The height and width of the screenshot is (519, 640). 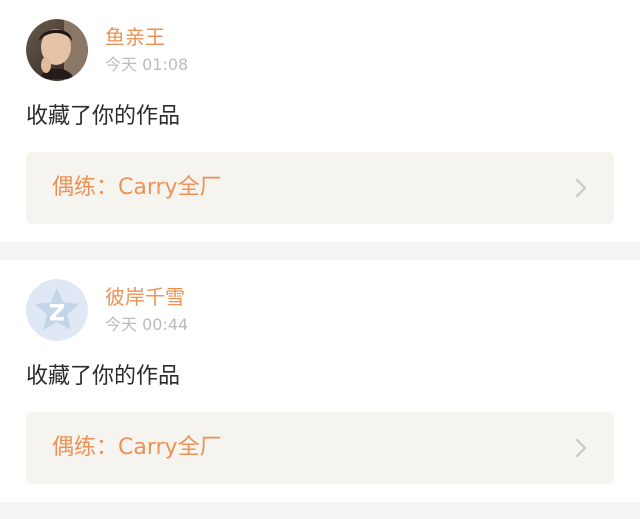 I want to click on activity-header: 鱼亲王 今天 01:08, so click(x=320, y=50).